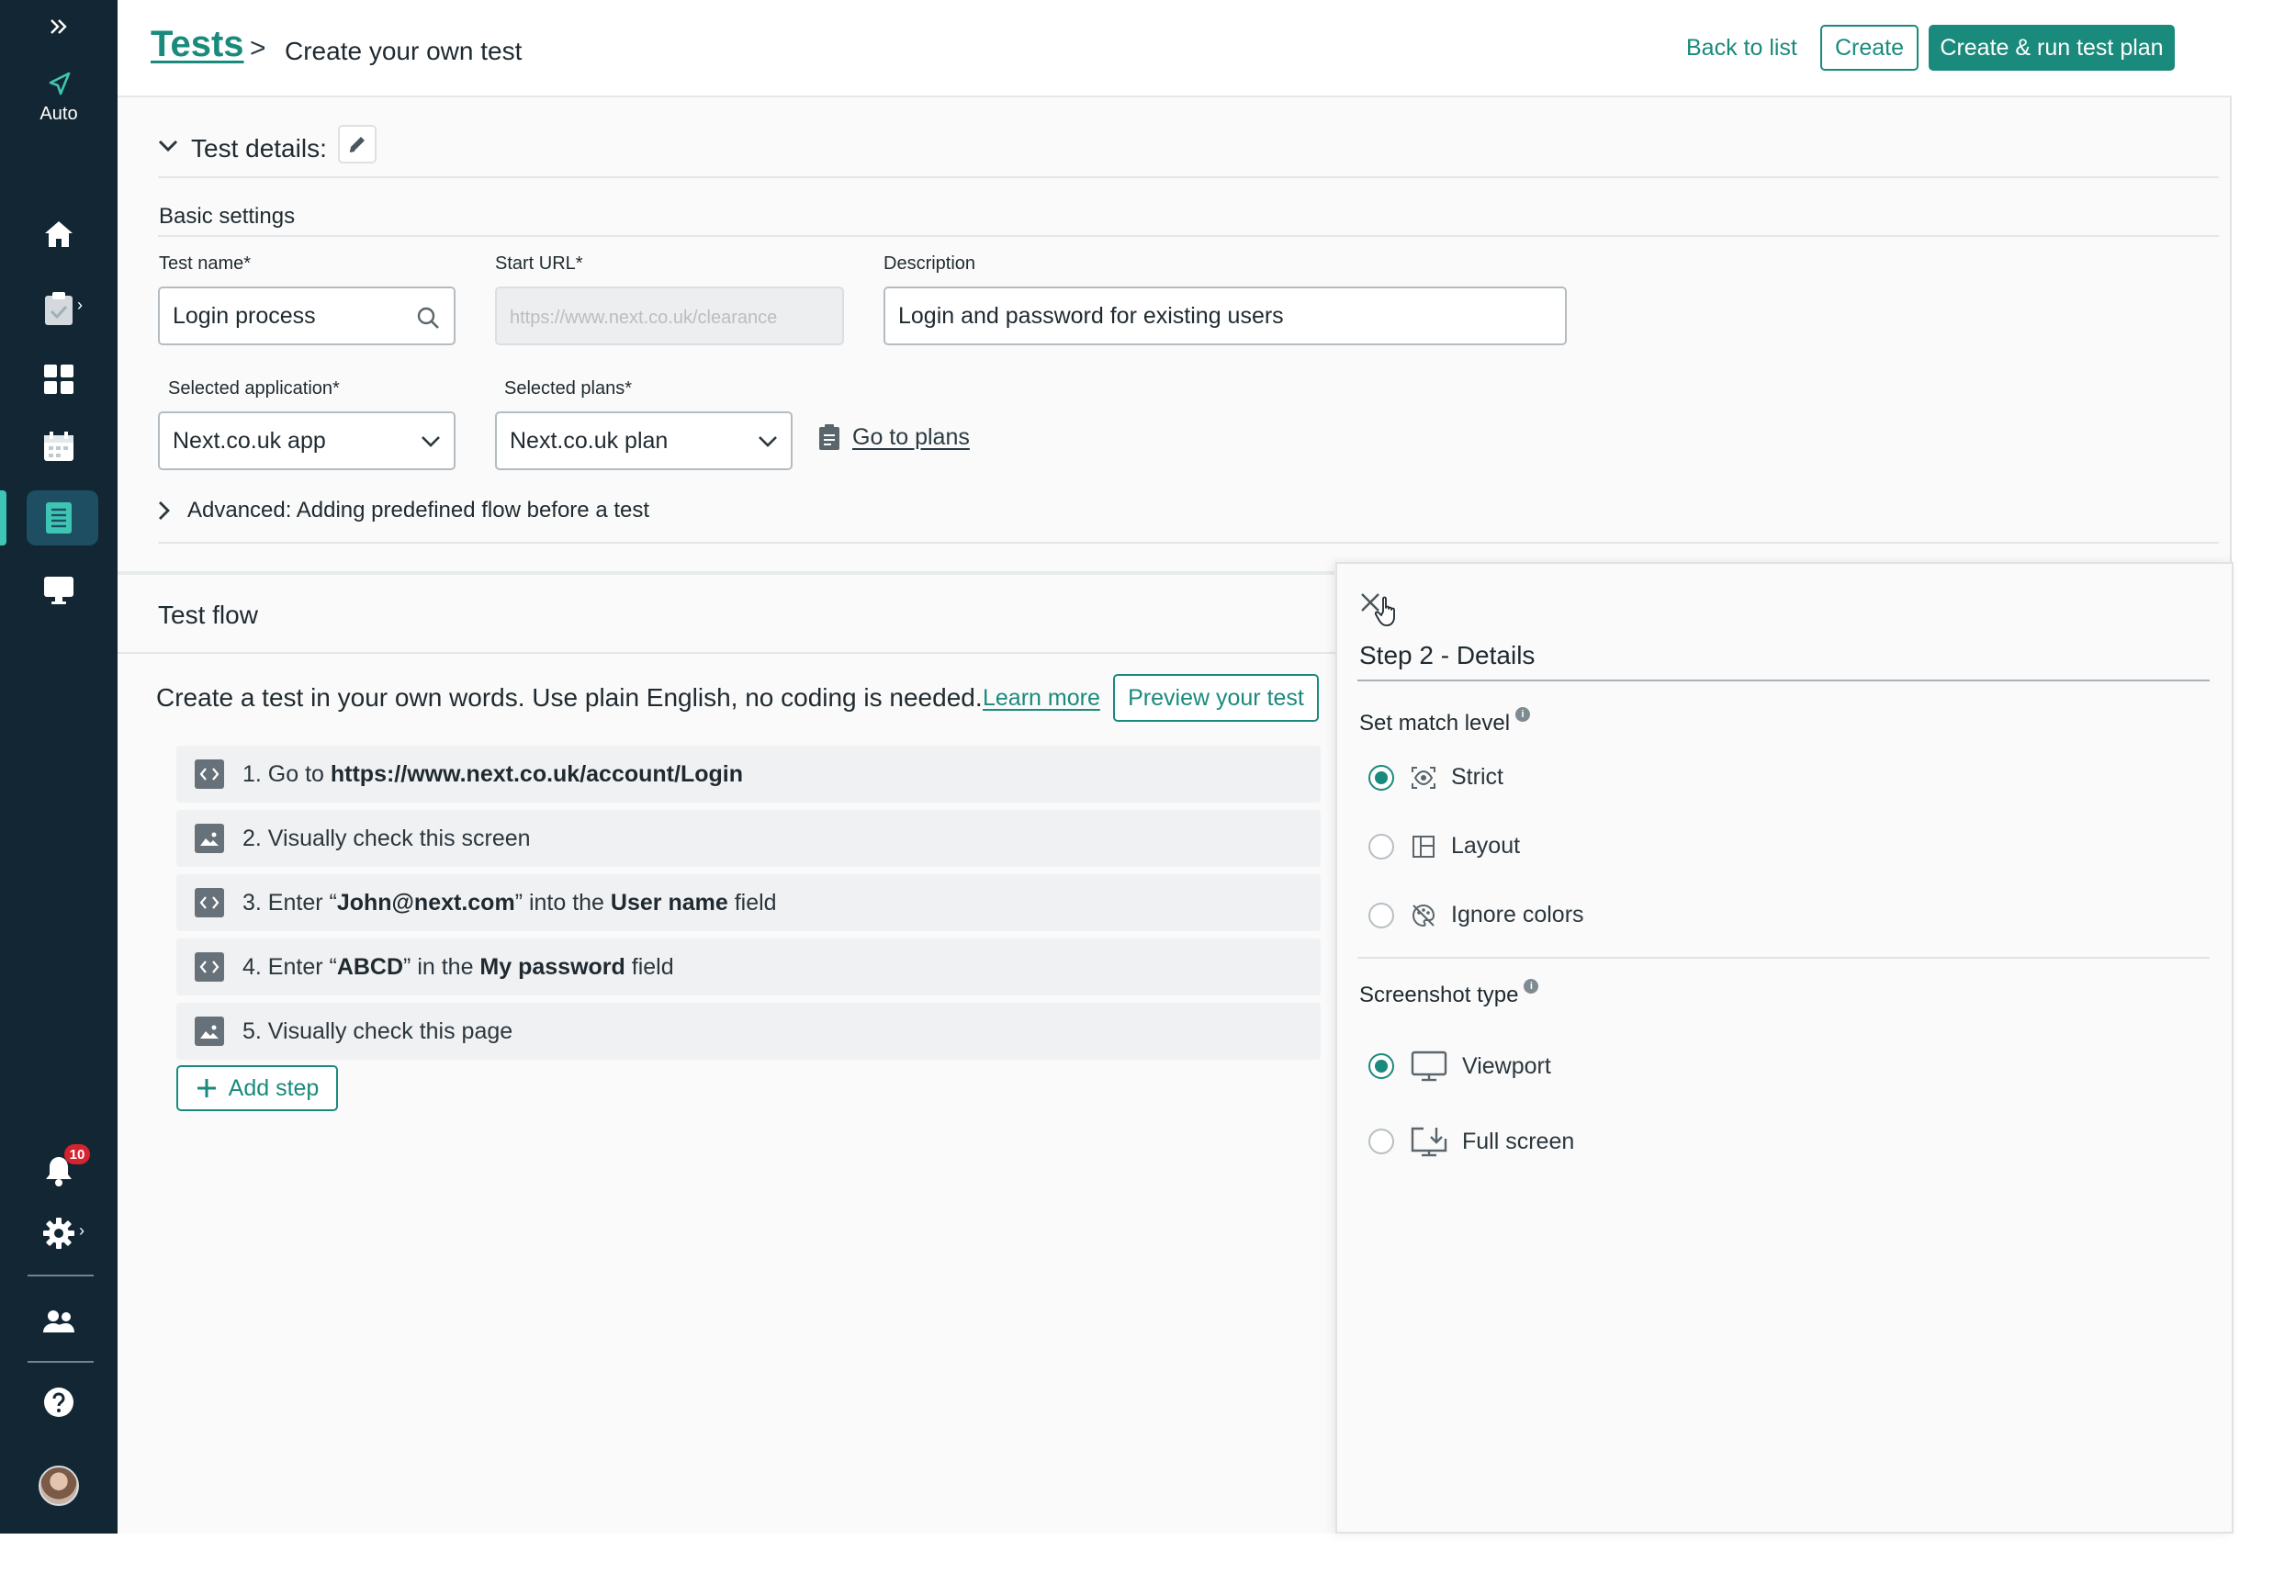  I want to click on test-name-input, so click(313, 316).